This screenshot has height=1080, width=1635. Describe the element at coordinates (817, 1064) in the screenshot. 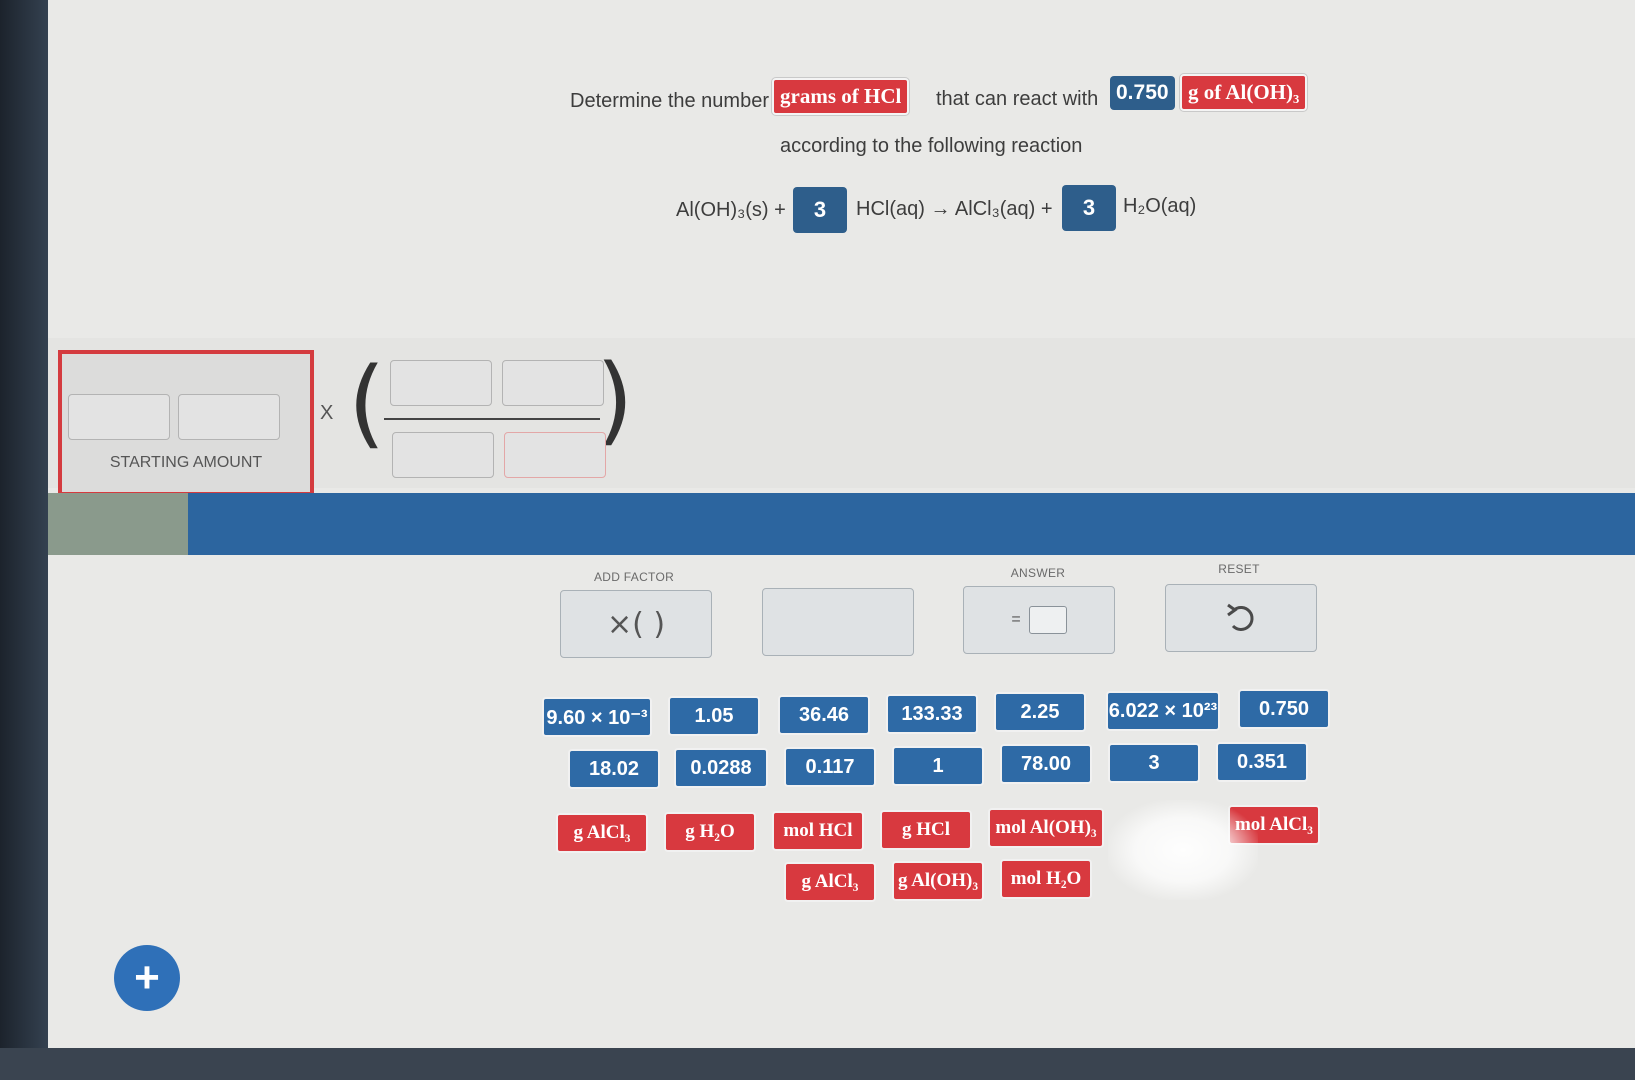

I see `monitor-bezel-bottom` at that location.